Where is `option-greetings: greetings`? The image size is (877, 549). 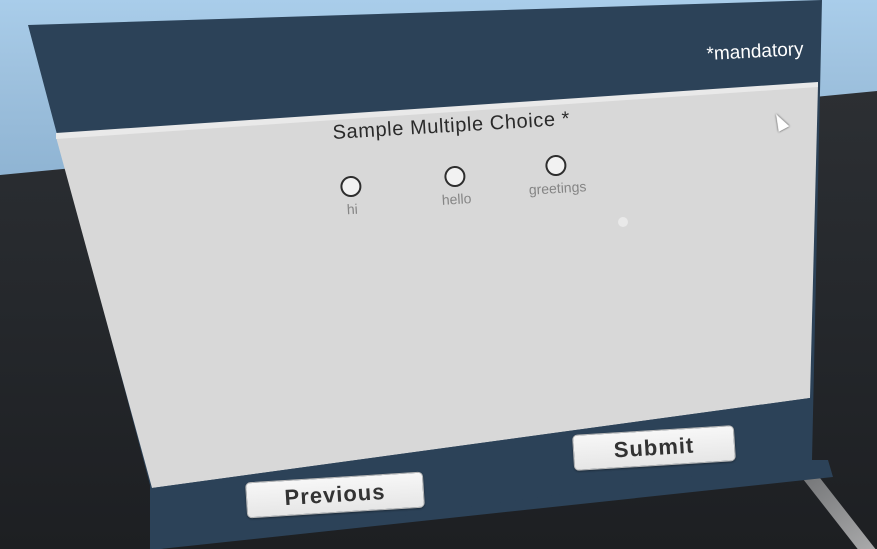 option-greetings: greetings is located at coordinates (557, 175).